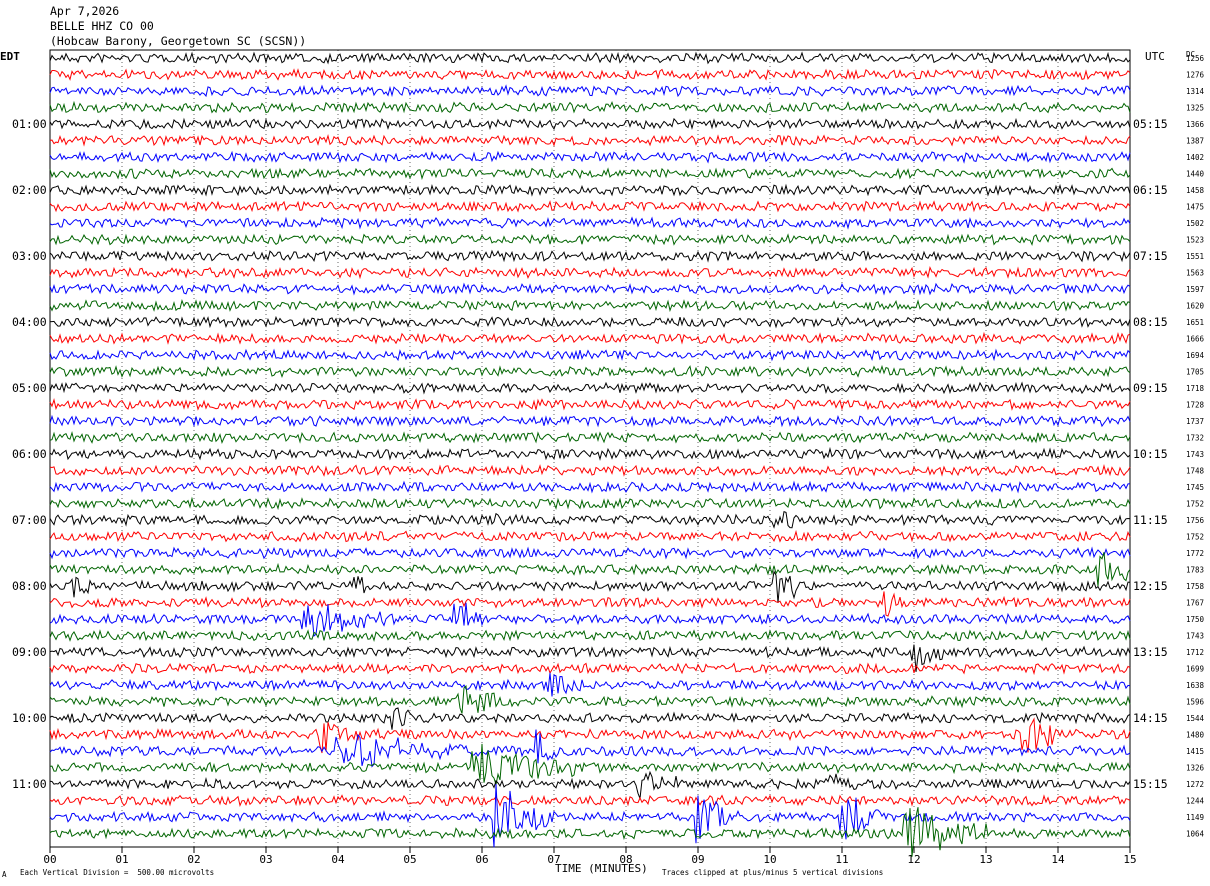 The height and width of the screenshot is (886, 1210). Describe the element at coordinates (1195, 702) in the screenshot. I see `row-dc-value: 1596` at that location.